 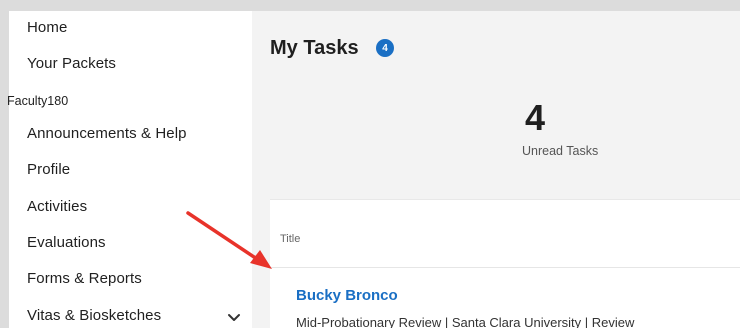 I want to click on left-edge, so click(x=4, y=164).